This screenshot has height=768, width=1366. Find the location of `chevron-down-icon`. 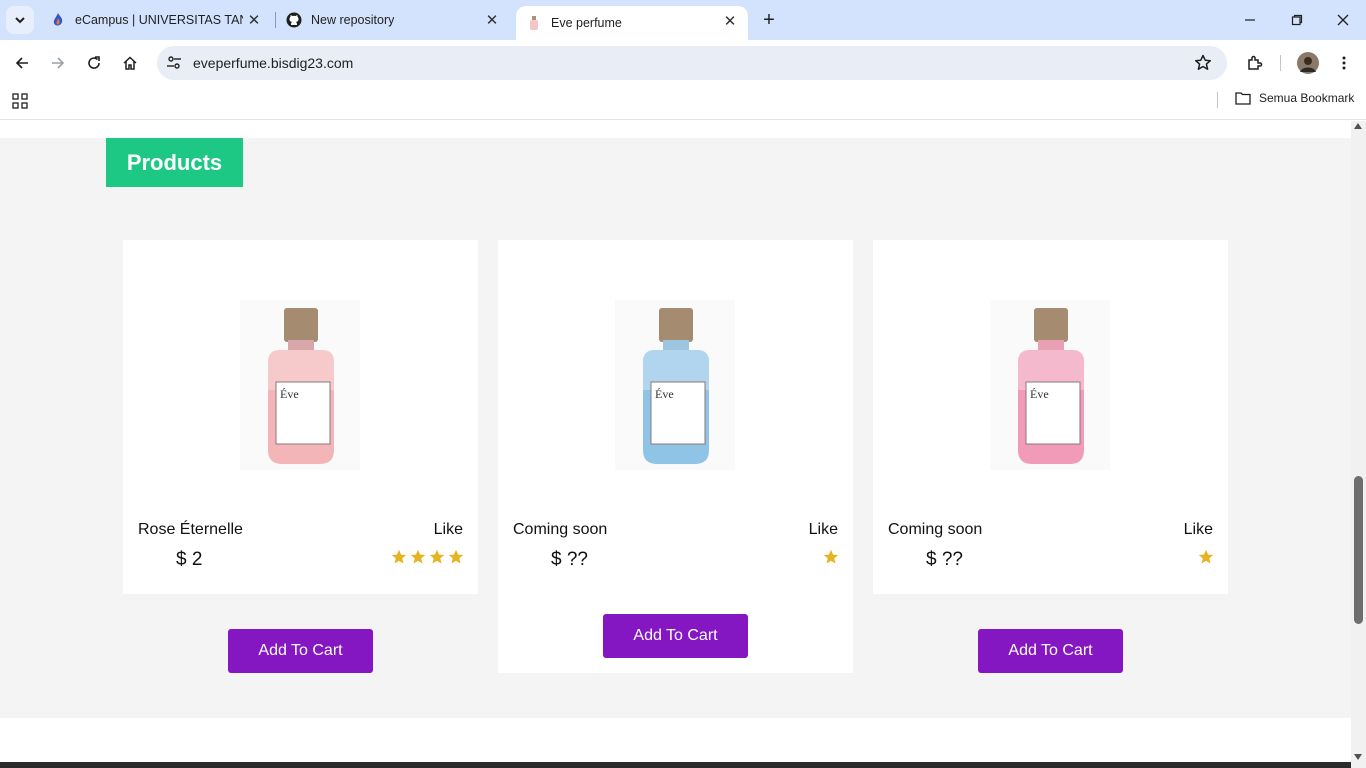

chevron-down-icon is located at coordinates (20, 20).